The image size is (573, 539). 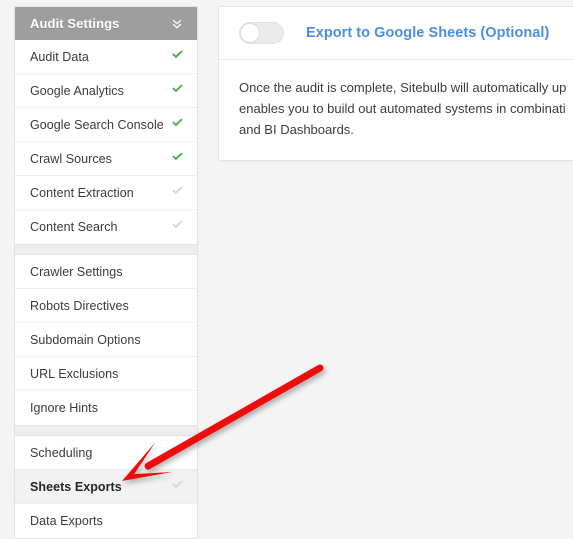 I want to click on sidebar-item-label: Crawl Sources, so click(x=71, y=158).